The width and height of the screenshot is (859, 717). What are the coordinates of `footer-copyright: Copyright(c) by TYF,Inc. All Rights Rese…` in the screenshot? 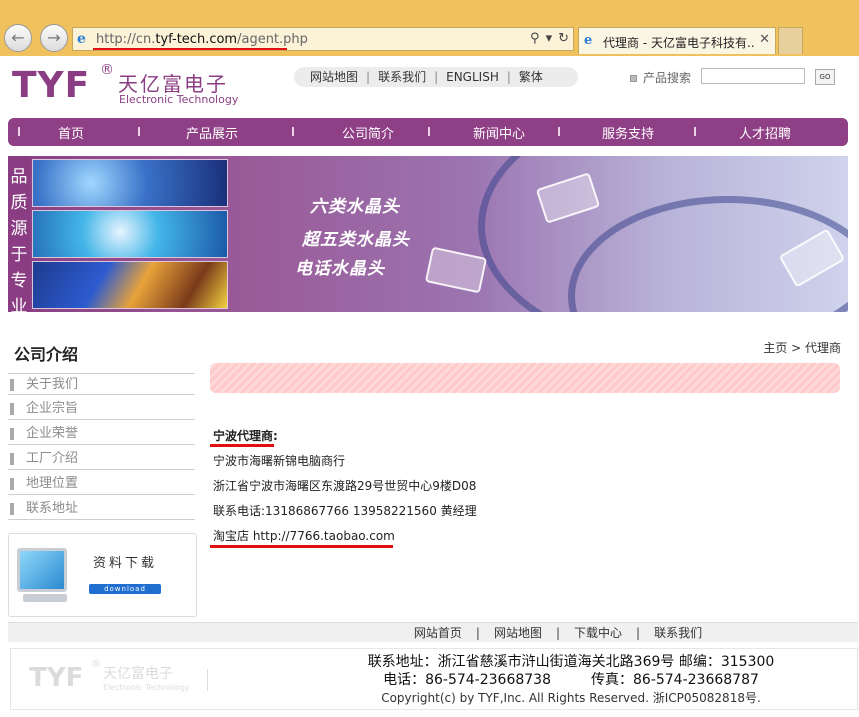 It's located at (571, 698).